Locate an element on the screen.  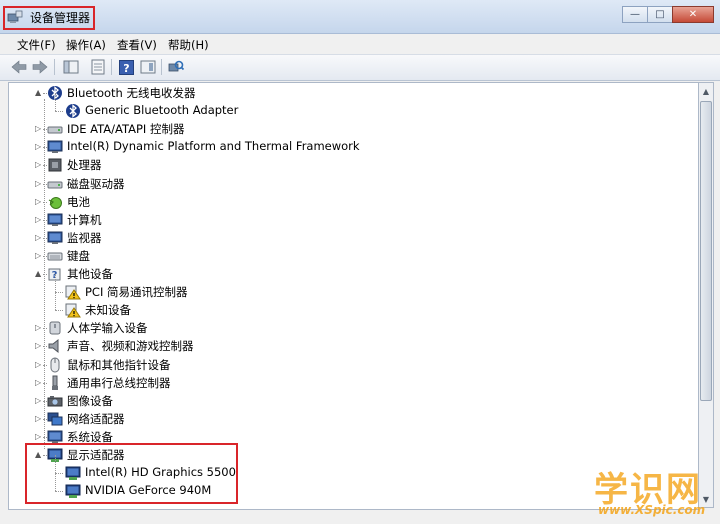
title-bar: 设备管理器 — □ ✕ is located at coordinates (360, 17).